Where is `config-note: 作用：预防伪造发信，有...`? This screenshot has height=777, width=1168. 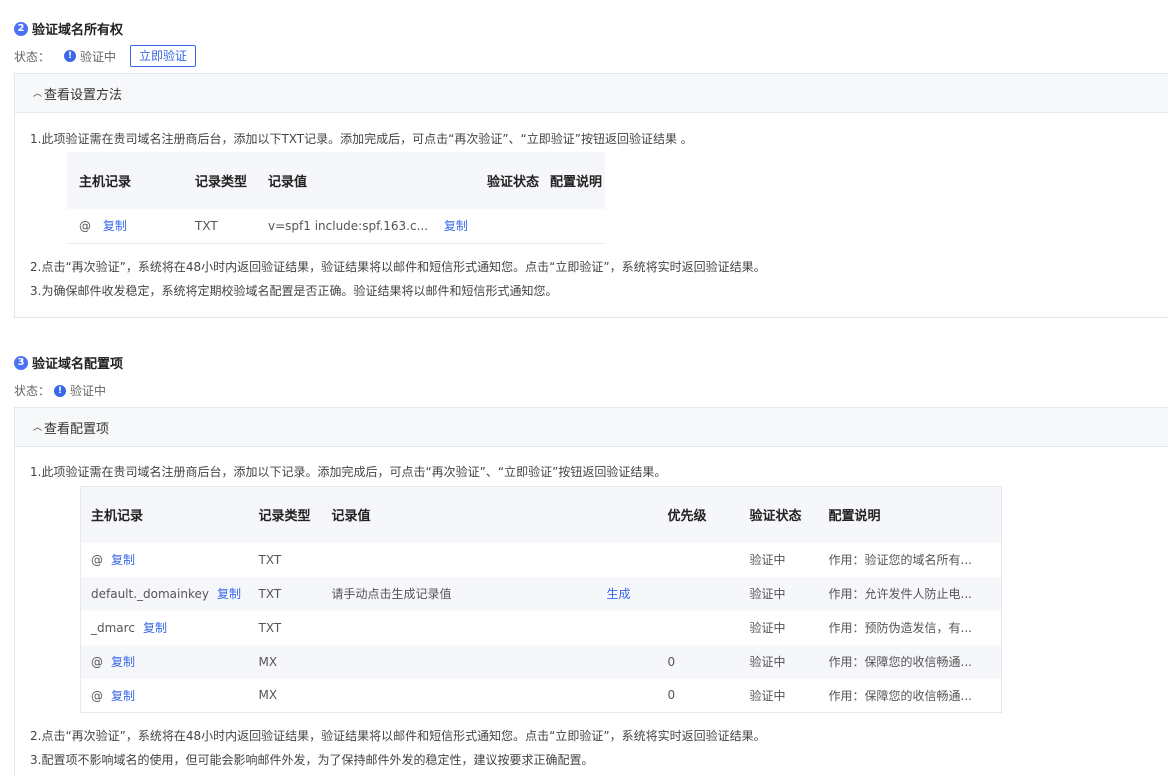
config-note: 作用：预防伪造发信，有... is located at coordinates (900, 628).